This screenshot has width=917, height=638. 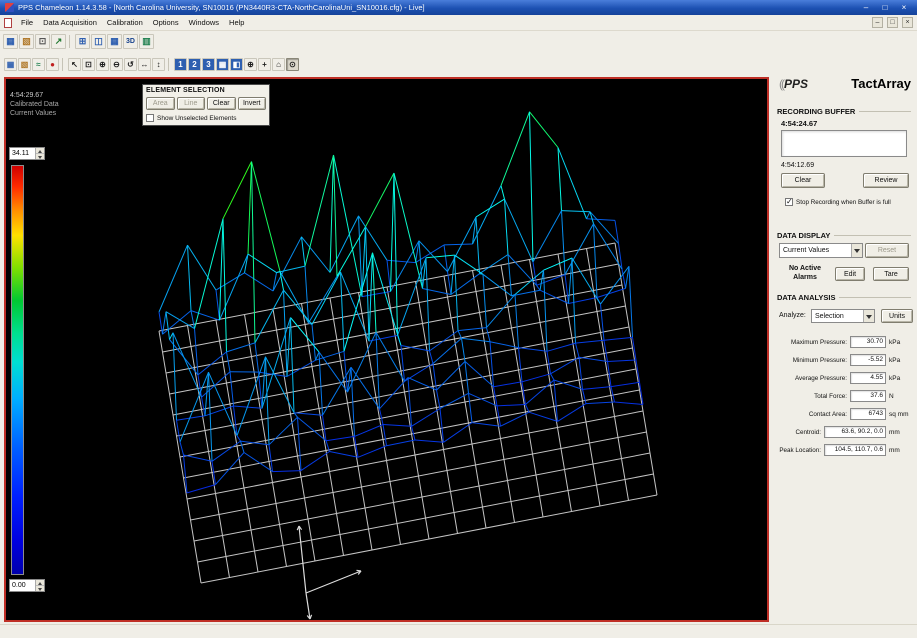 I want to click on status-bar, so click(x=458, y=631).